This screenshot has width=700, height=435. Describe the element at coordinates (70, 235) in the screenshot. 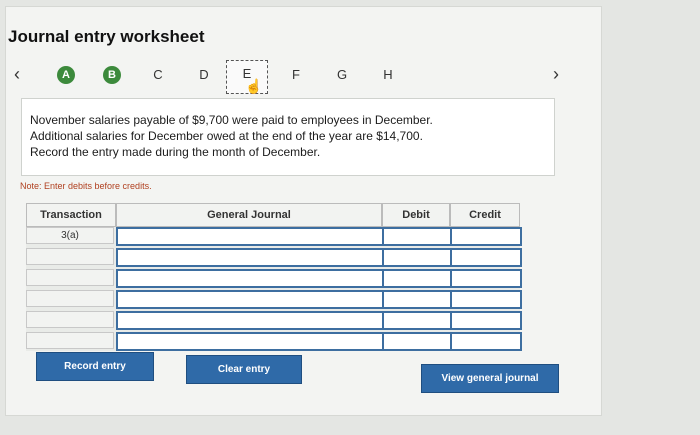

I see `transaction-cell: 3(a)` at that location.